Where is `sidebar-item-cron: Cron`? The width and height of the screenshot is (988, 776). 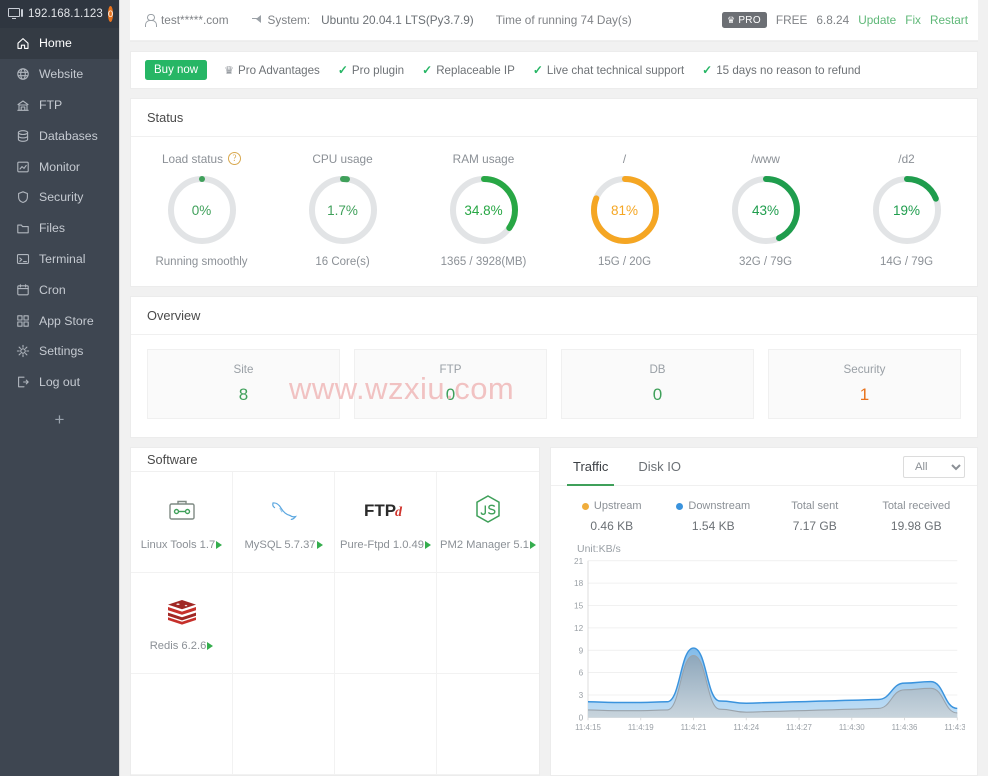 sidebar-item-cron: Cron is located at coordinates (59, 289).